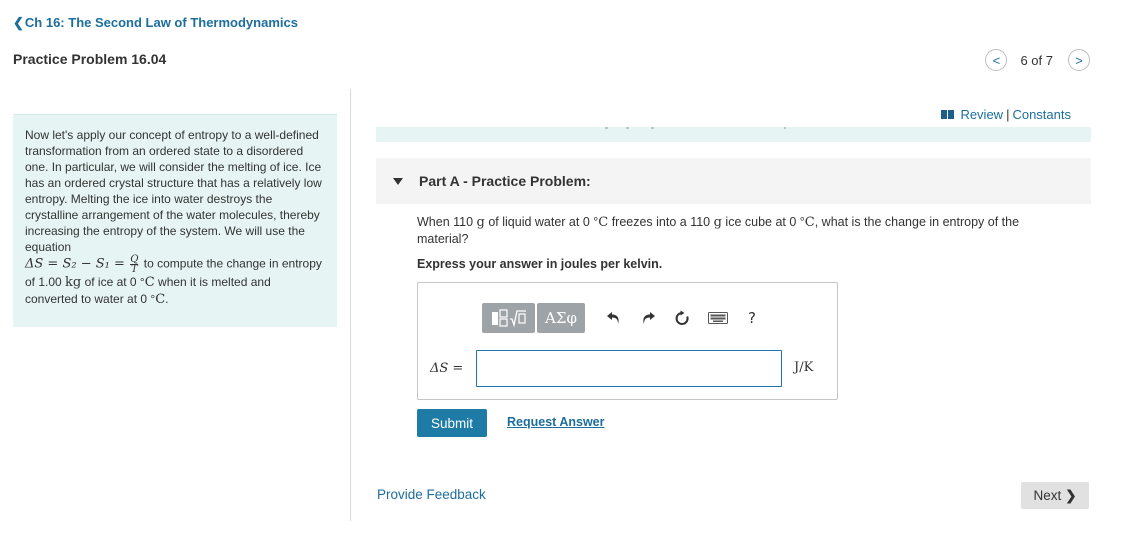 This screenshot has width=1127, height=545. Describe the element at coordinates (1041, 114) in the screenshot. I see `constants-link: Constants` at that location.